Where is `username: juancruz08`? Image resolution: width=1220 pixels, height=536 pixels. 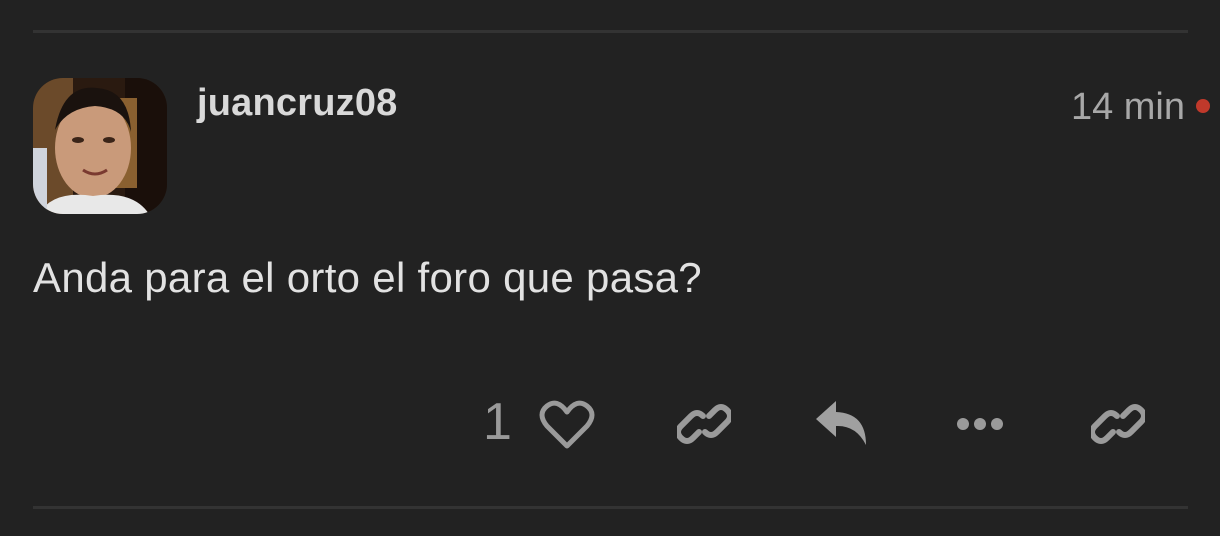
username: juancruz08 is located at coordinates (297, 103).